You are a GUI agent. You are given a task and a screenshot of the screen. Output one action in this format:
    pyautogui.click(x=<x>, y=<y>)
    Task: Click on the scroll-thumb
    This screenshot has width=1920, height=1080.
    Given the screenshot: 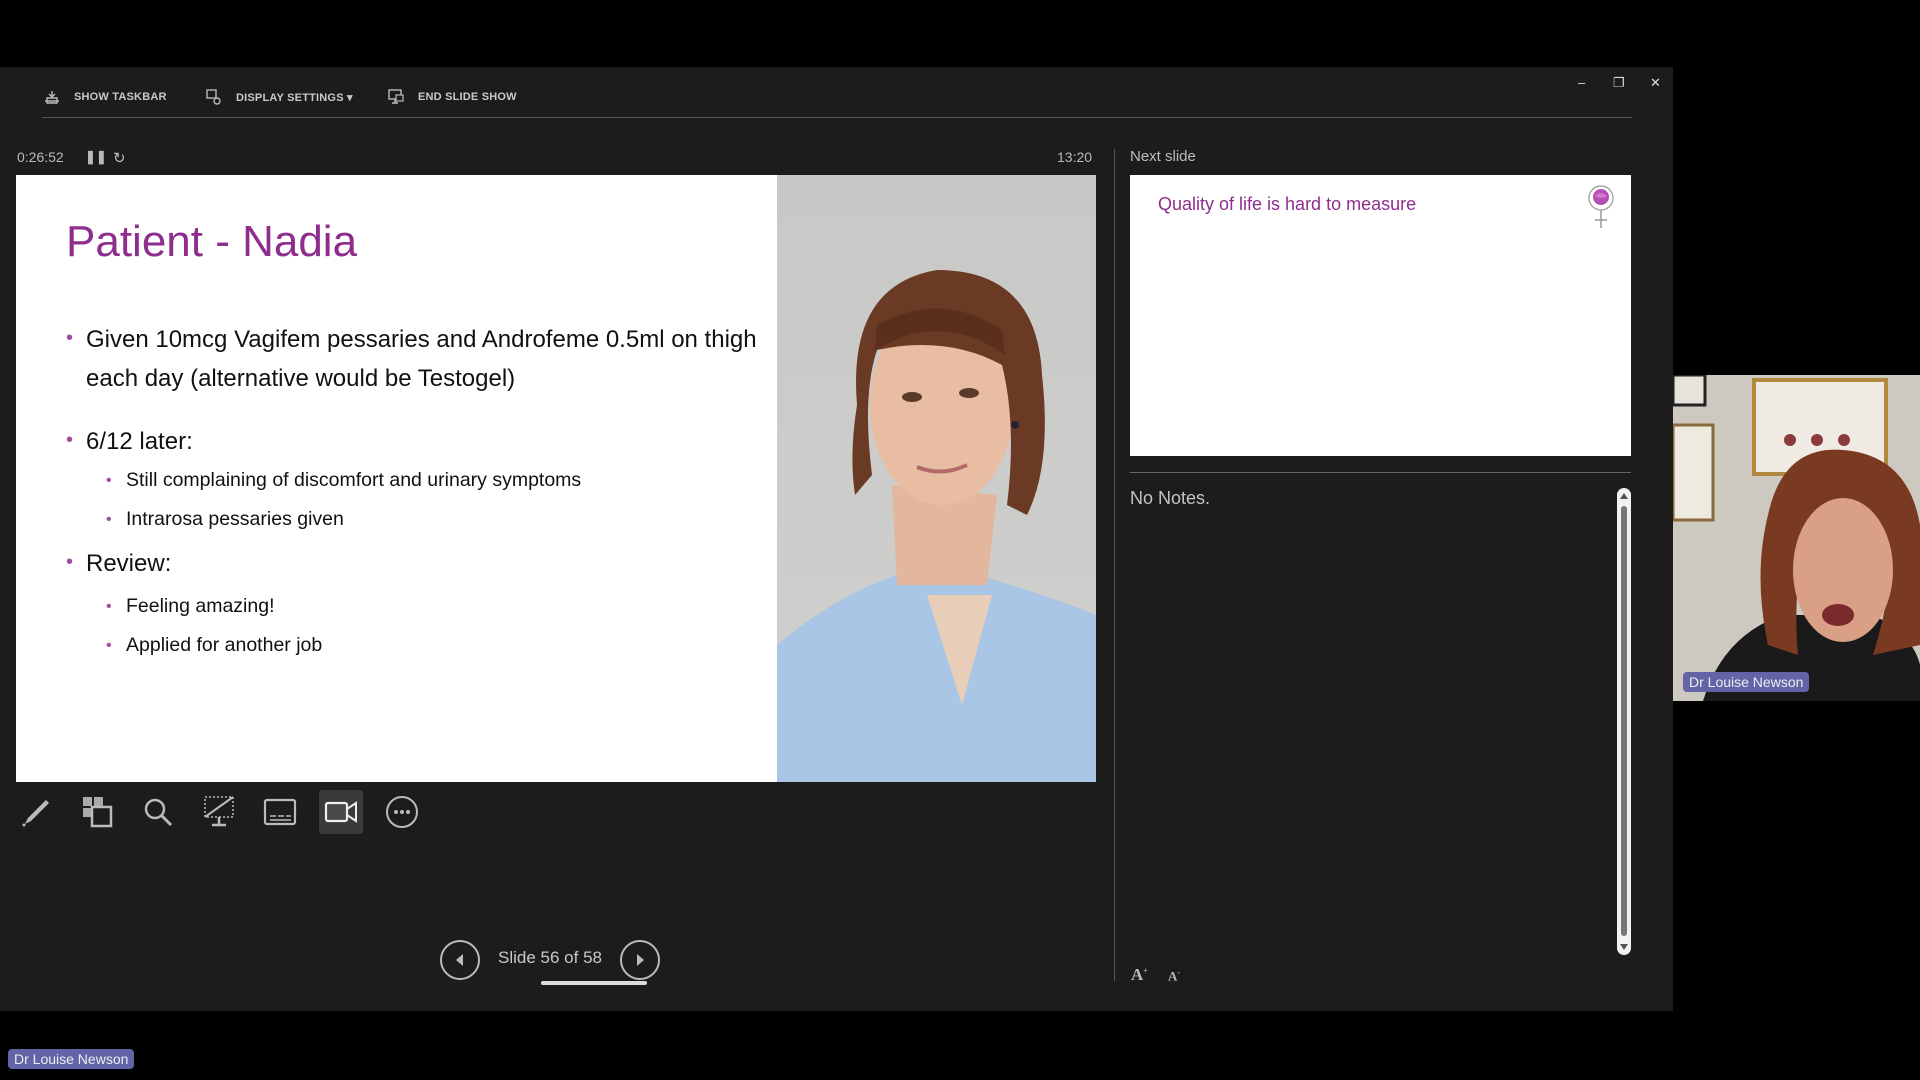 What is the action you would take?
    pyautogui.click(x=1624, y=721)
    